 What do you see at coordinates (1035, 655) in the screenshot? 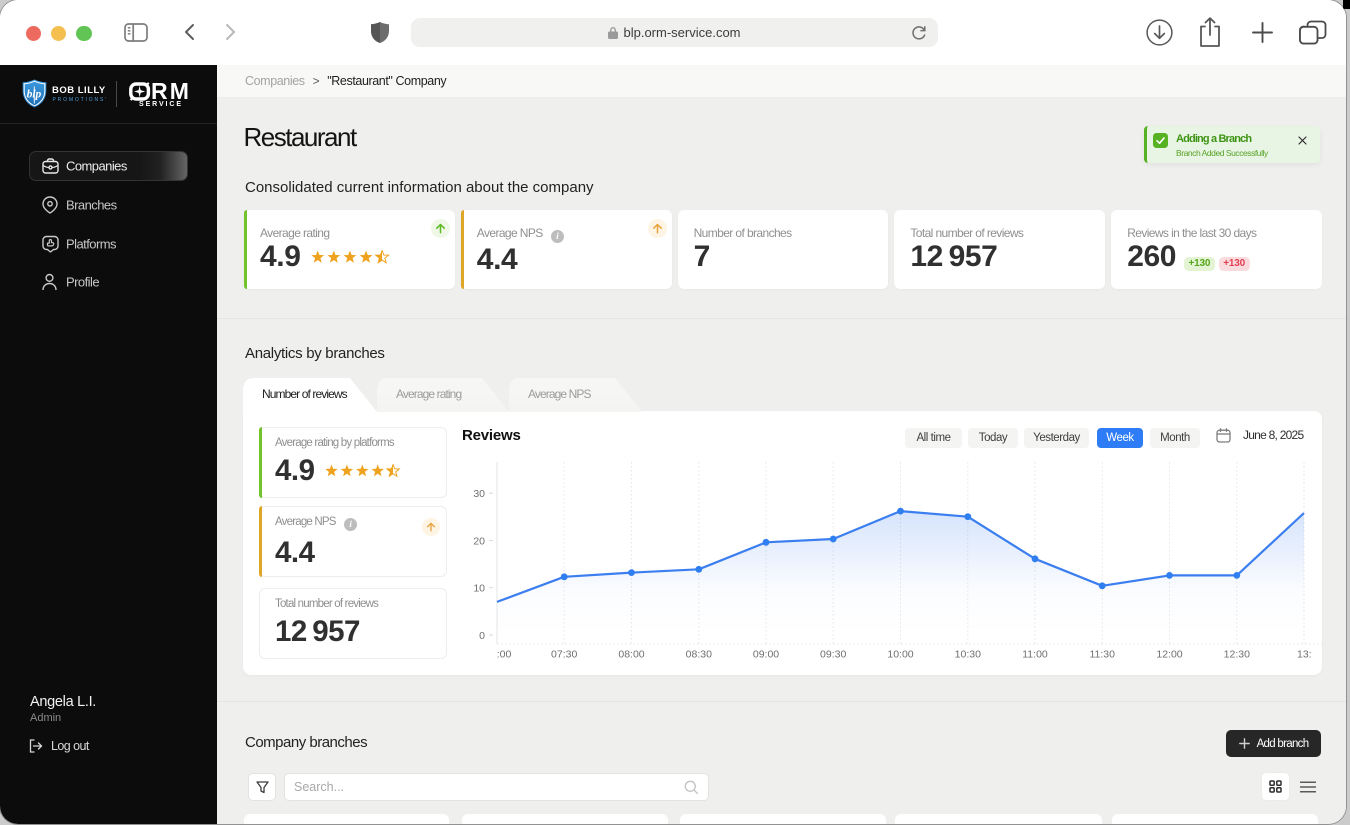
I see `svg-text: 11:00` at bounding box center [1035, 655].